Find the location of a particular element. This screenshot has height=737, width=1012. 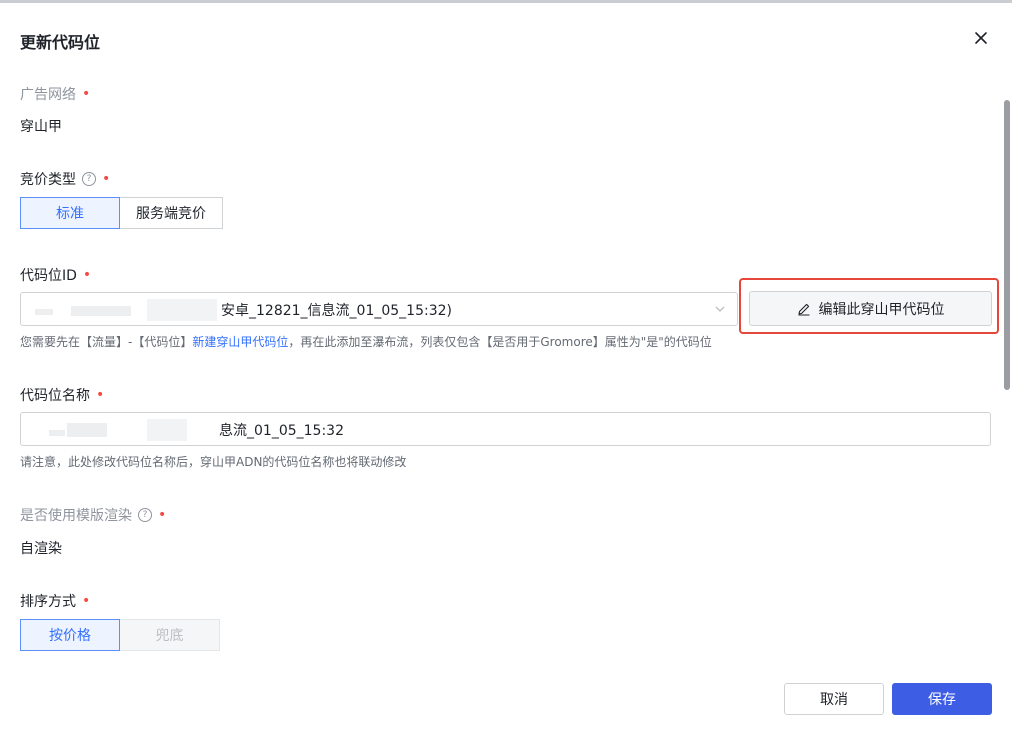

create-slot-link: 新建穿山甲代码位 is located at coordinates (240, 342).